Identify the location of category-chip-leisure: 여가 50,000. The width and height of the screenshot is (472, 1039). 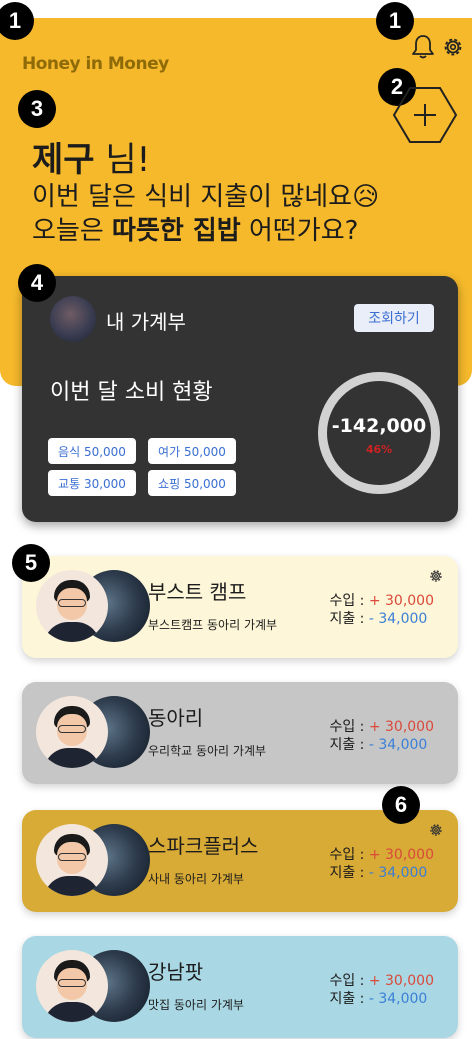
(192, 451).